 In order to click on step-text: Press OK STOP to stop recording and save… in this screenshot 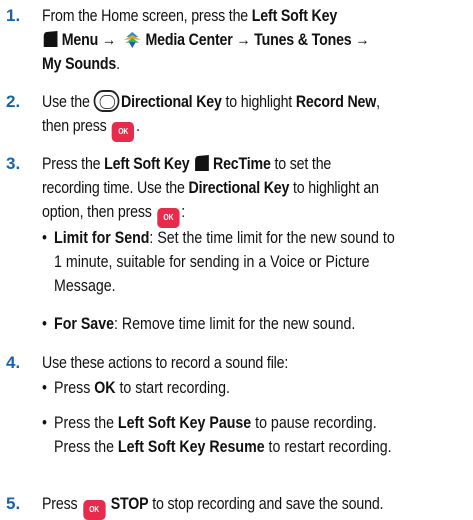, I will do `click(255, 506)`.